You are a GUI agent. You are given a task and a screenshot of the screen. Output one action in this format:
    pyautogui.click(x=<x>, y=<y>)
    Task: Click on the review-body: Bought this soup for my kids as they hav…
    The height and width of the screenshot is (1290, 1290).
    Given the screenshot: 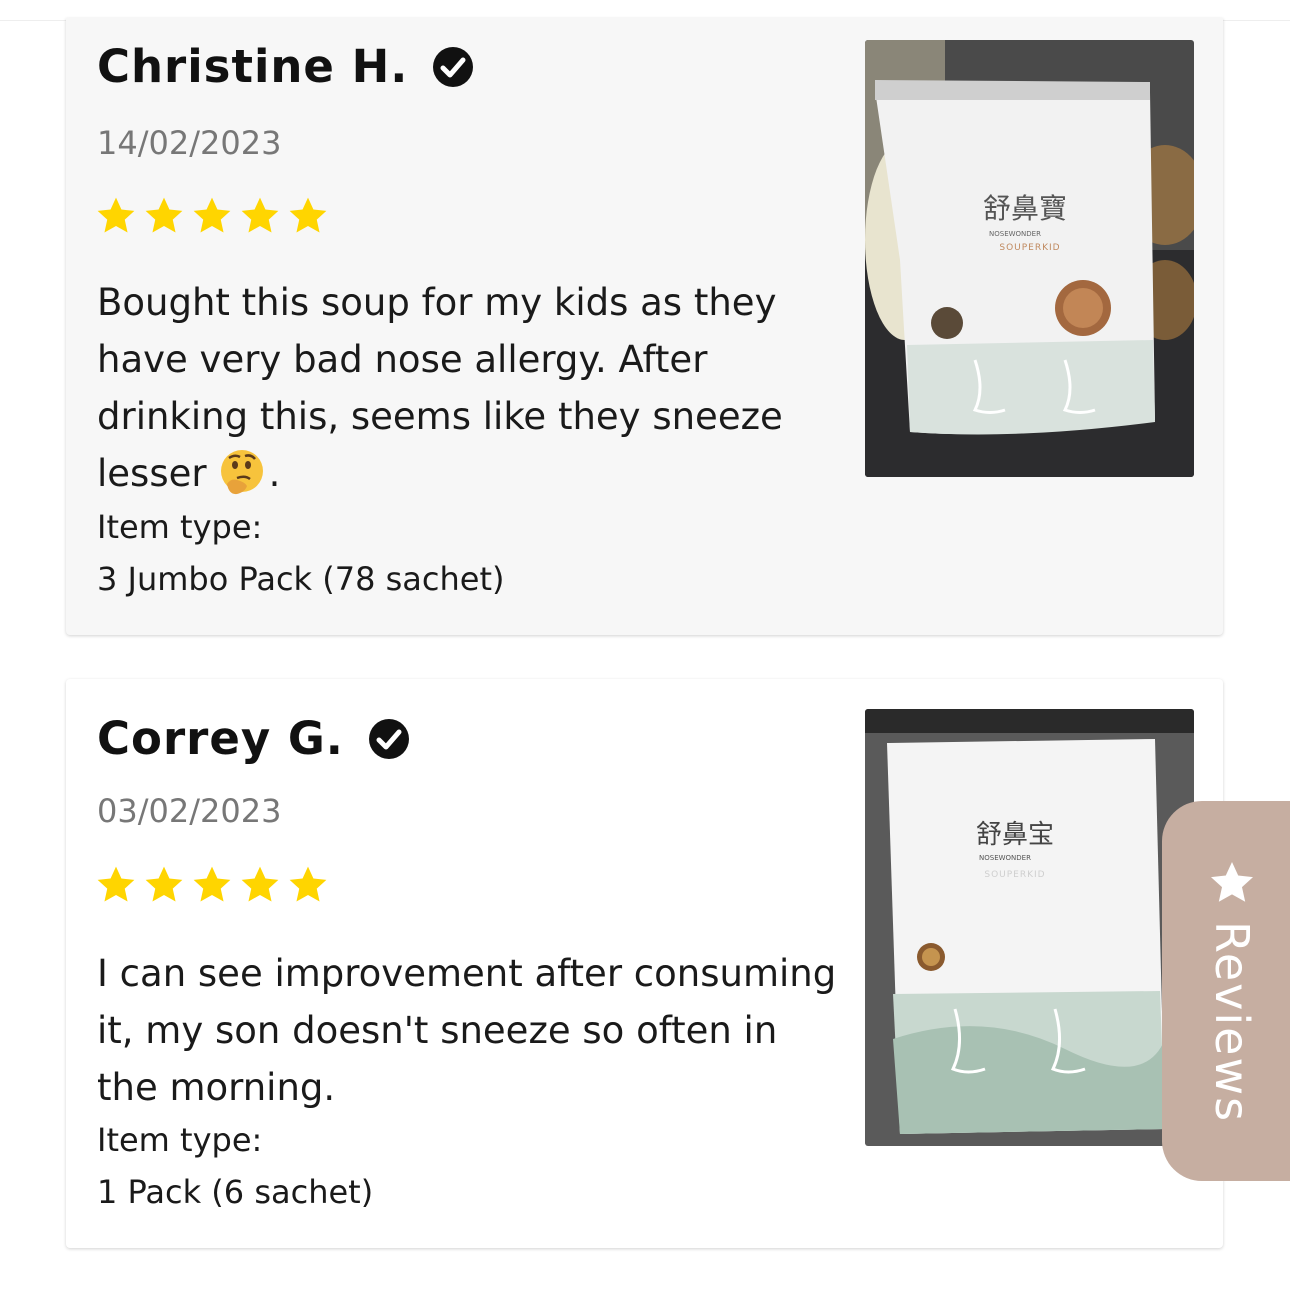 What is the action you would take?
    pyautogui.click(x=467, y=388)
    